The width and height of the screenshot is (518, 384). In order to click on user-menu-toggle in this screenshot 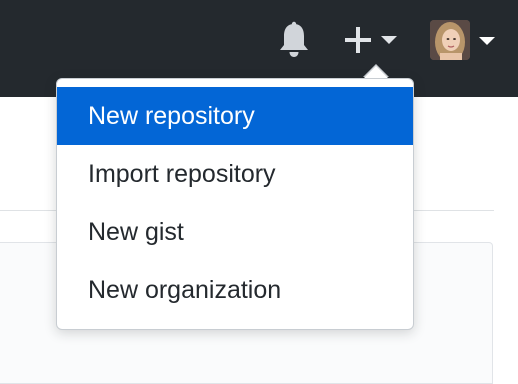, I will do `click(464, 40)`.